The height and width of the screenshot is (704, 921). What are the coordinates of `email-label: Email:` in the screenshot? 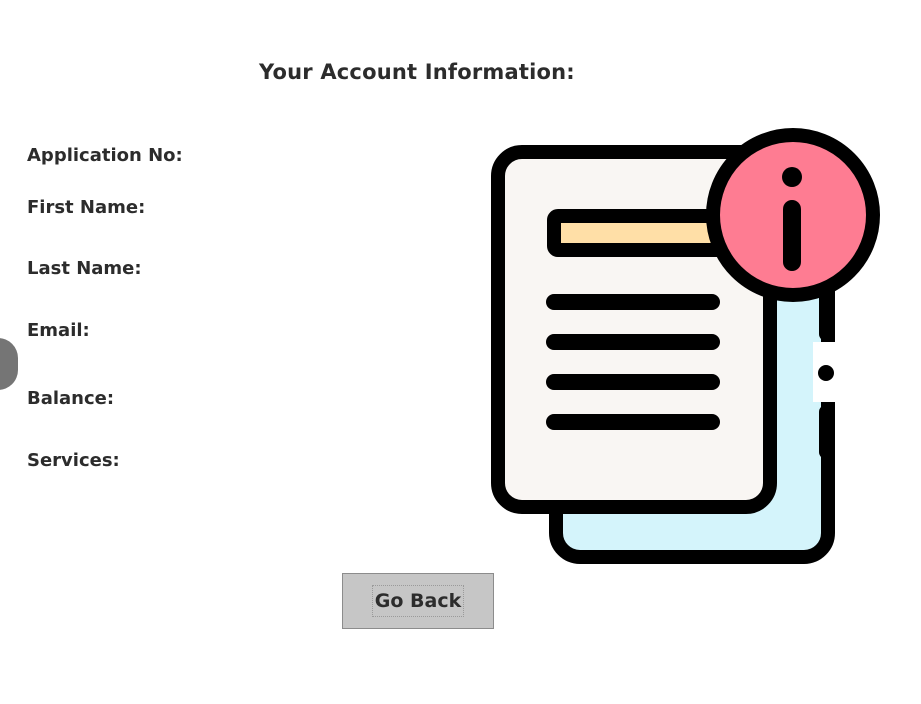 It's located at (58, 330).